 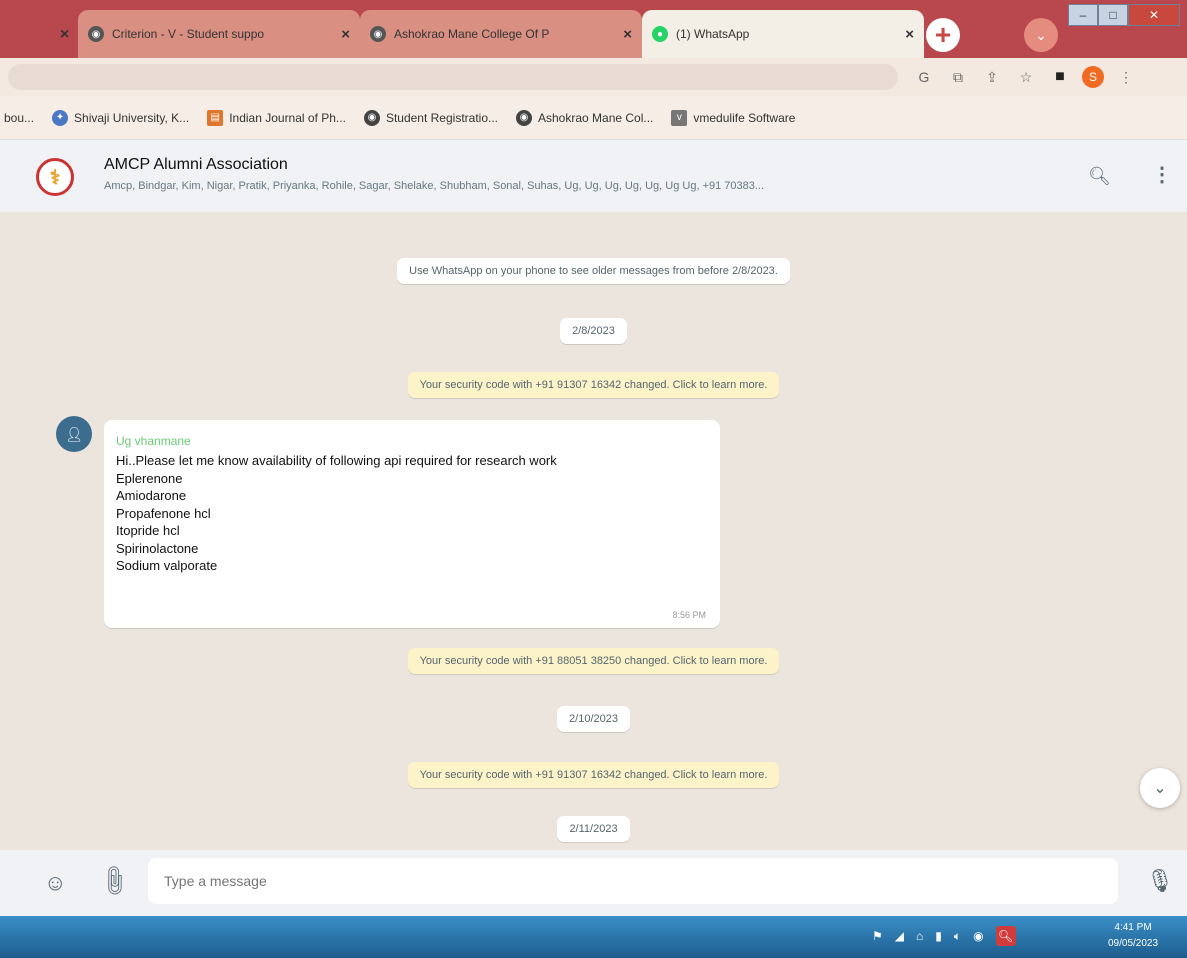 I want to click on clock-date: 09/05/2023, so click(x=1133, y=943).